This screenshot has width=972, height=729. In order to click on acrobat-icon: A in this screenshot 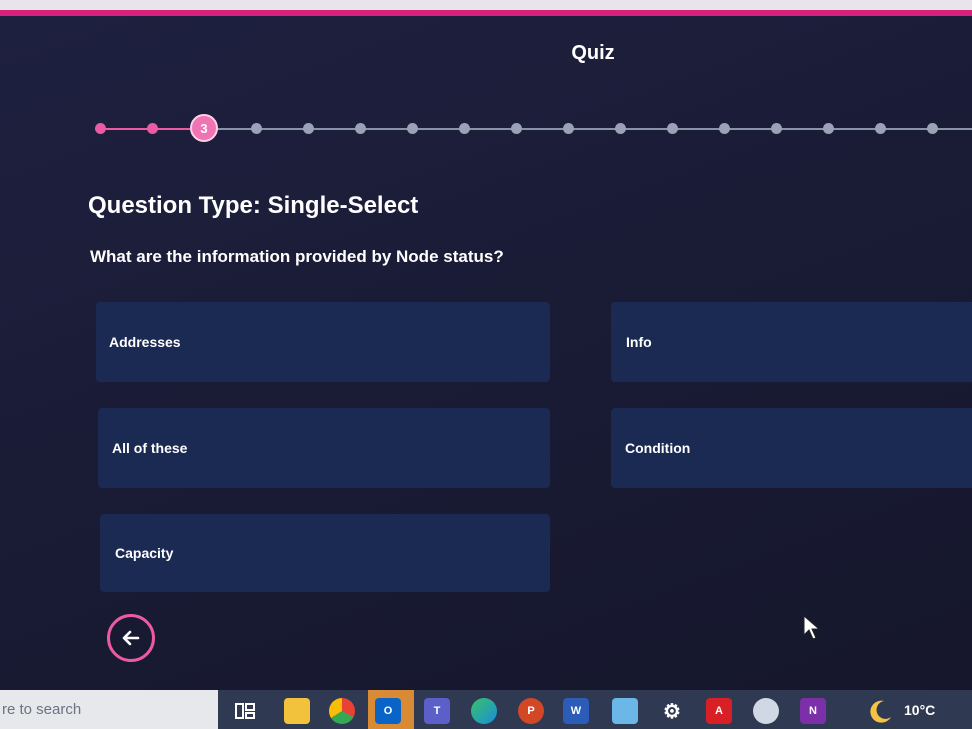, I will do `click(719, 711)`.